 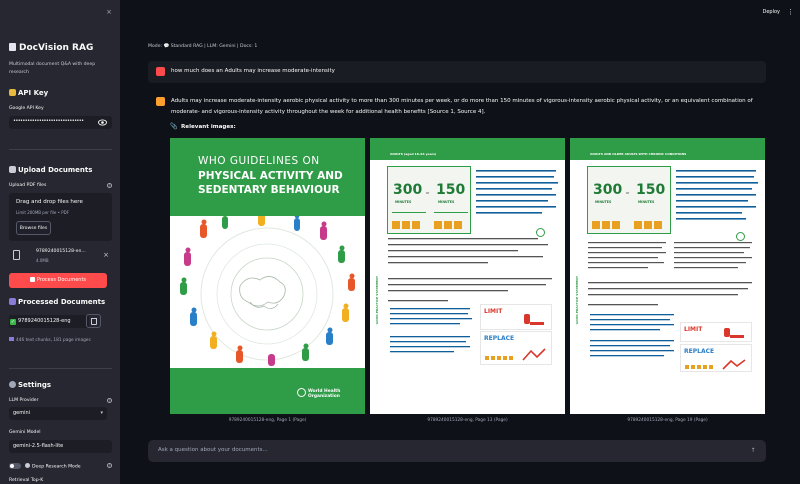 I want to click on chevron-down-icon: ▾, so click(x=101, y=413).